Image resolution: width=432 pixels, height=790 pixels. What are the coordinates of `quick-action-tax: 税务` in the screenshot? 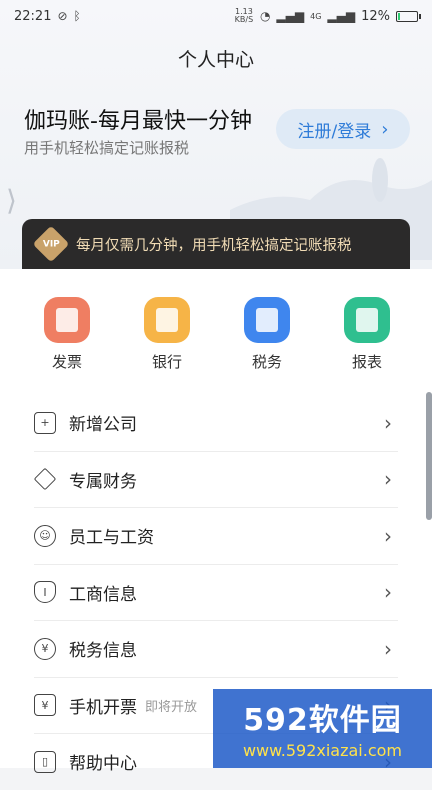 It's located at (267, 334).